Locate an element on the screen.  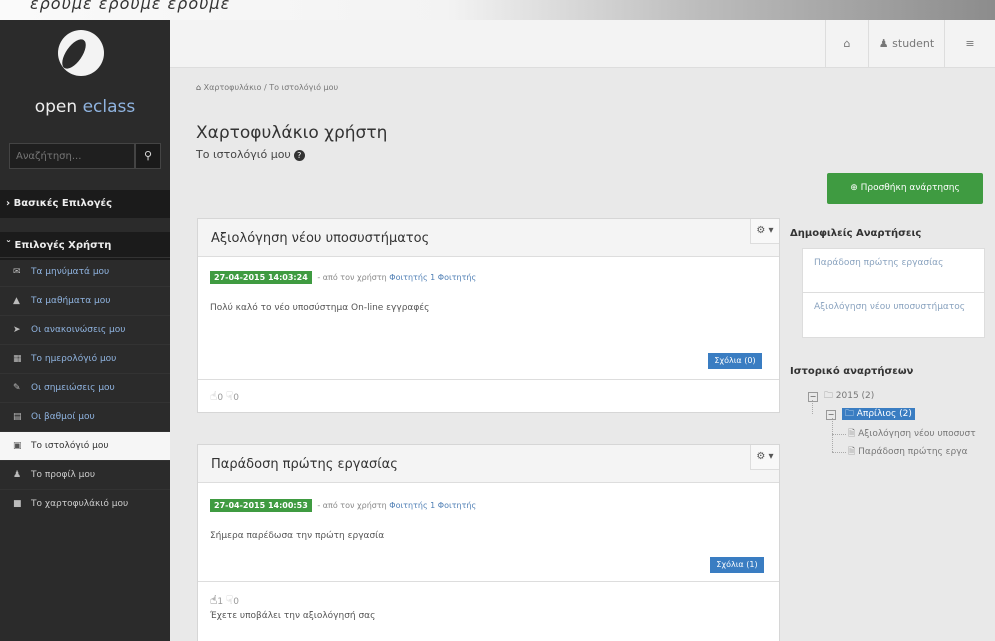
date-badge: 27-04-2015 14:03:24 is located at coordinates (261, 277).